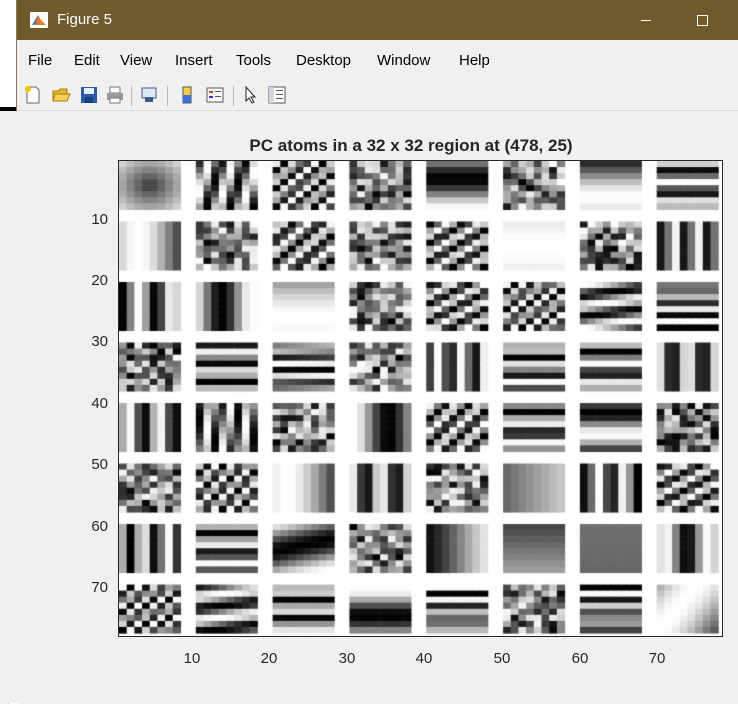  Describe the element at coordinates (99, 403) in the screenshot. I see `y-tick-label: 40` at that location.